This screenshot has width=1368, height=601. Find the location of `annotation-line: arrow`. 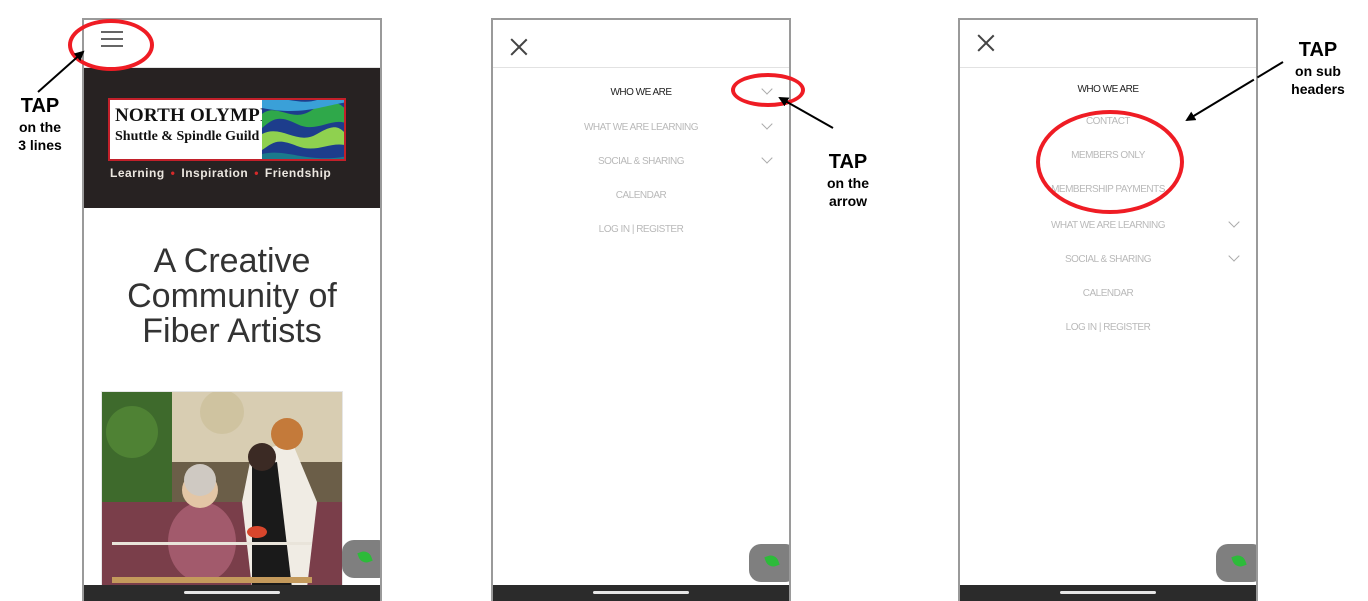

annotation-line: arrow is located at coordinates (848, 200).